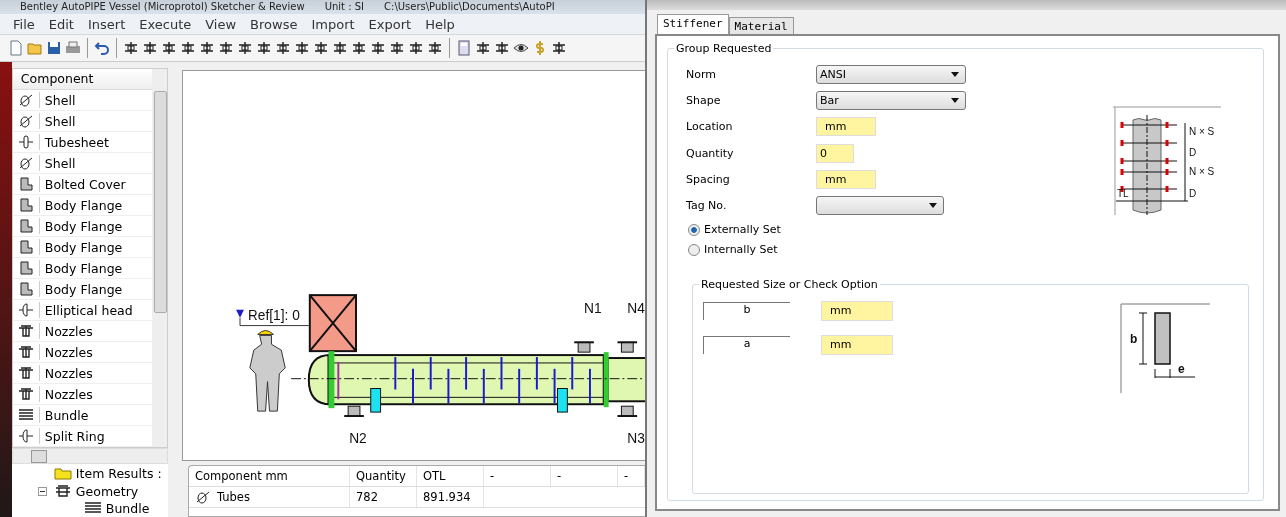 The image size is (1286, 517). I want to click on field-label: Spacing, so click(708, 179).